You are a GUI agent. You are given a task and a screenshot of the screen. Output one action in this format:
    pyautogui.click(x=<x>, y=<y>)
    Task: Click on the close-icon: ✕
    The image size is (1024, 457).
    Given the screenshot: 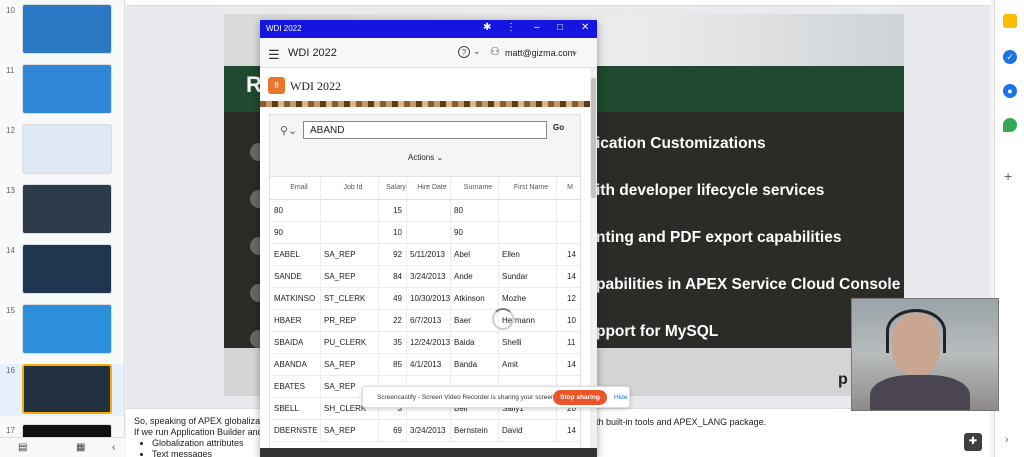 What is the action you would take?
    pyautogui.click(x=585, y=27)
    